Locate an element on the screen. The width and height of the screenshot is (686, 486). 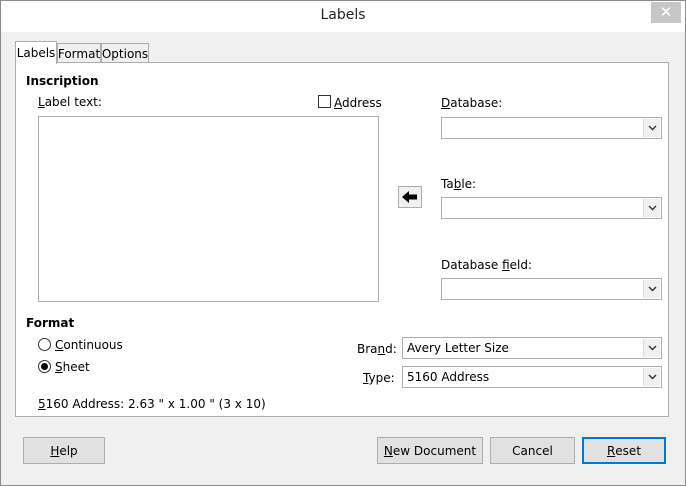
arrow-left-icon is located at coordinates (409, 197).